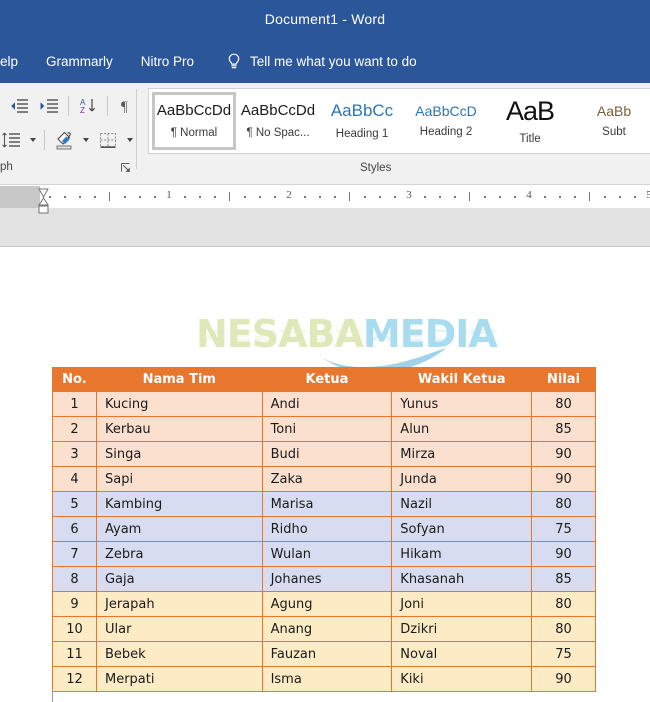 The width and height of the screenshot is (650, 702). What do you see at coordinates (327, 379) in the screenshot?
I see `col-header-ketua: Ketua` at bounding box center [327, 379].